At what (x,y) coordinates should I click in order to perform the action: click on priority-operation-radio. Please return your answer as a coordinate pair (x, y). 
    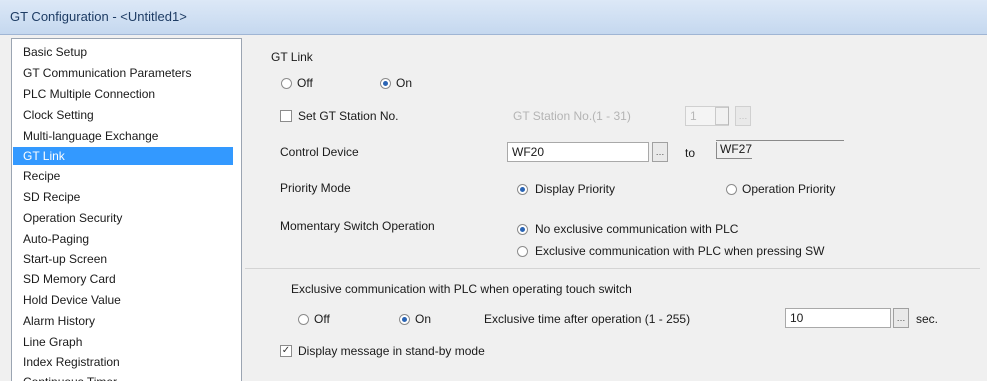
    Looking at the image, I should click on (731, 189).